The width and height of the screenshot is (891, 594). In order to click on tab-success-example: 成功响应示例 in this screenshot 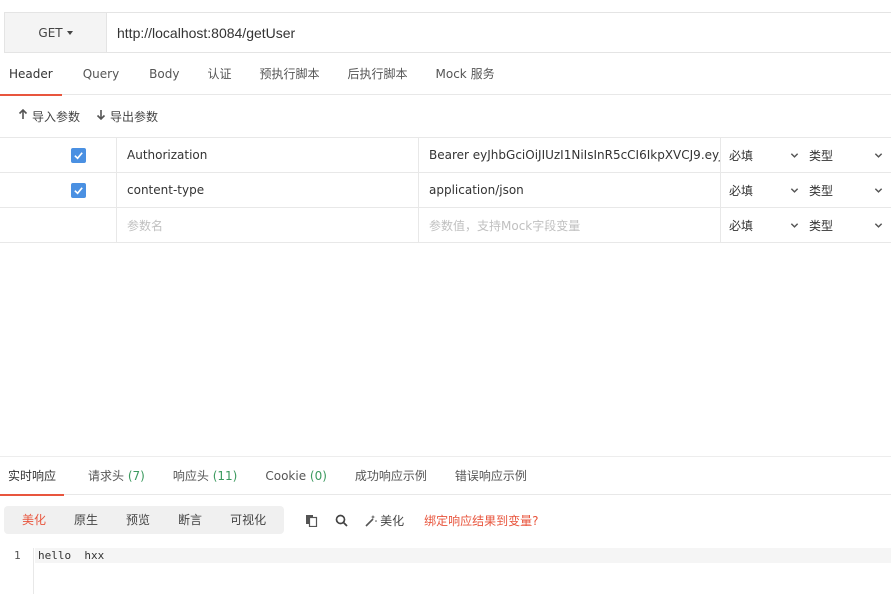, I will do `click(391, 476)`.